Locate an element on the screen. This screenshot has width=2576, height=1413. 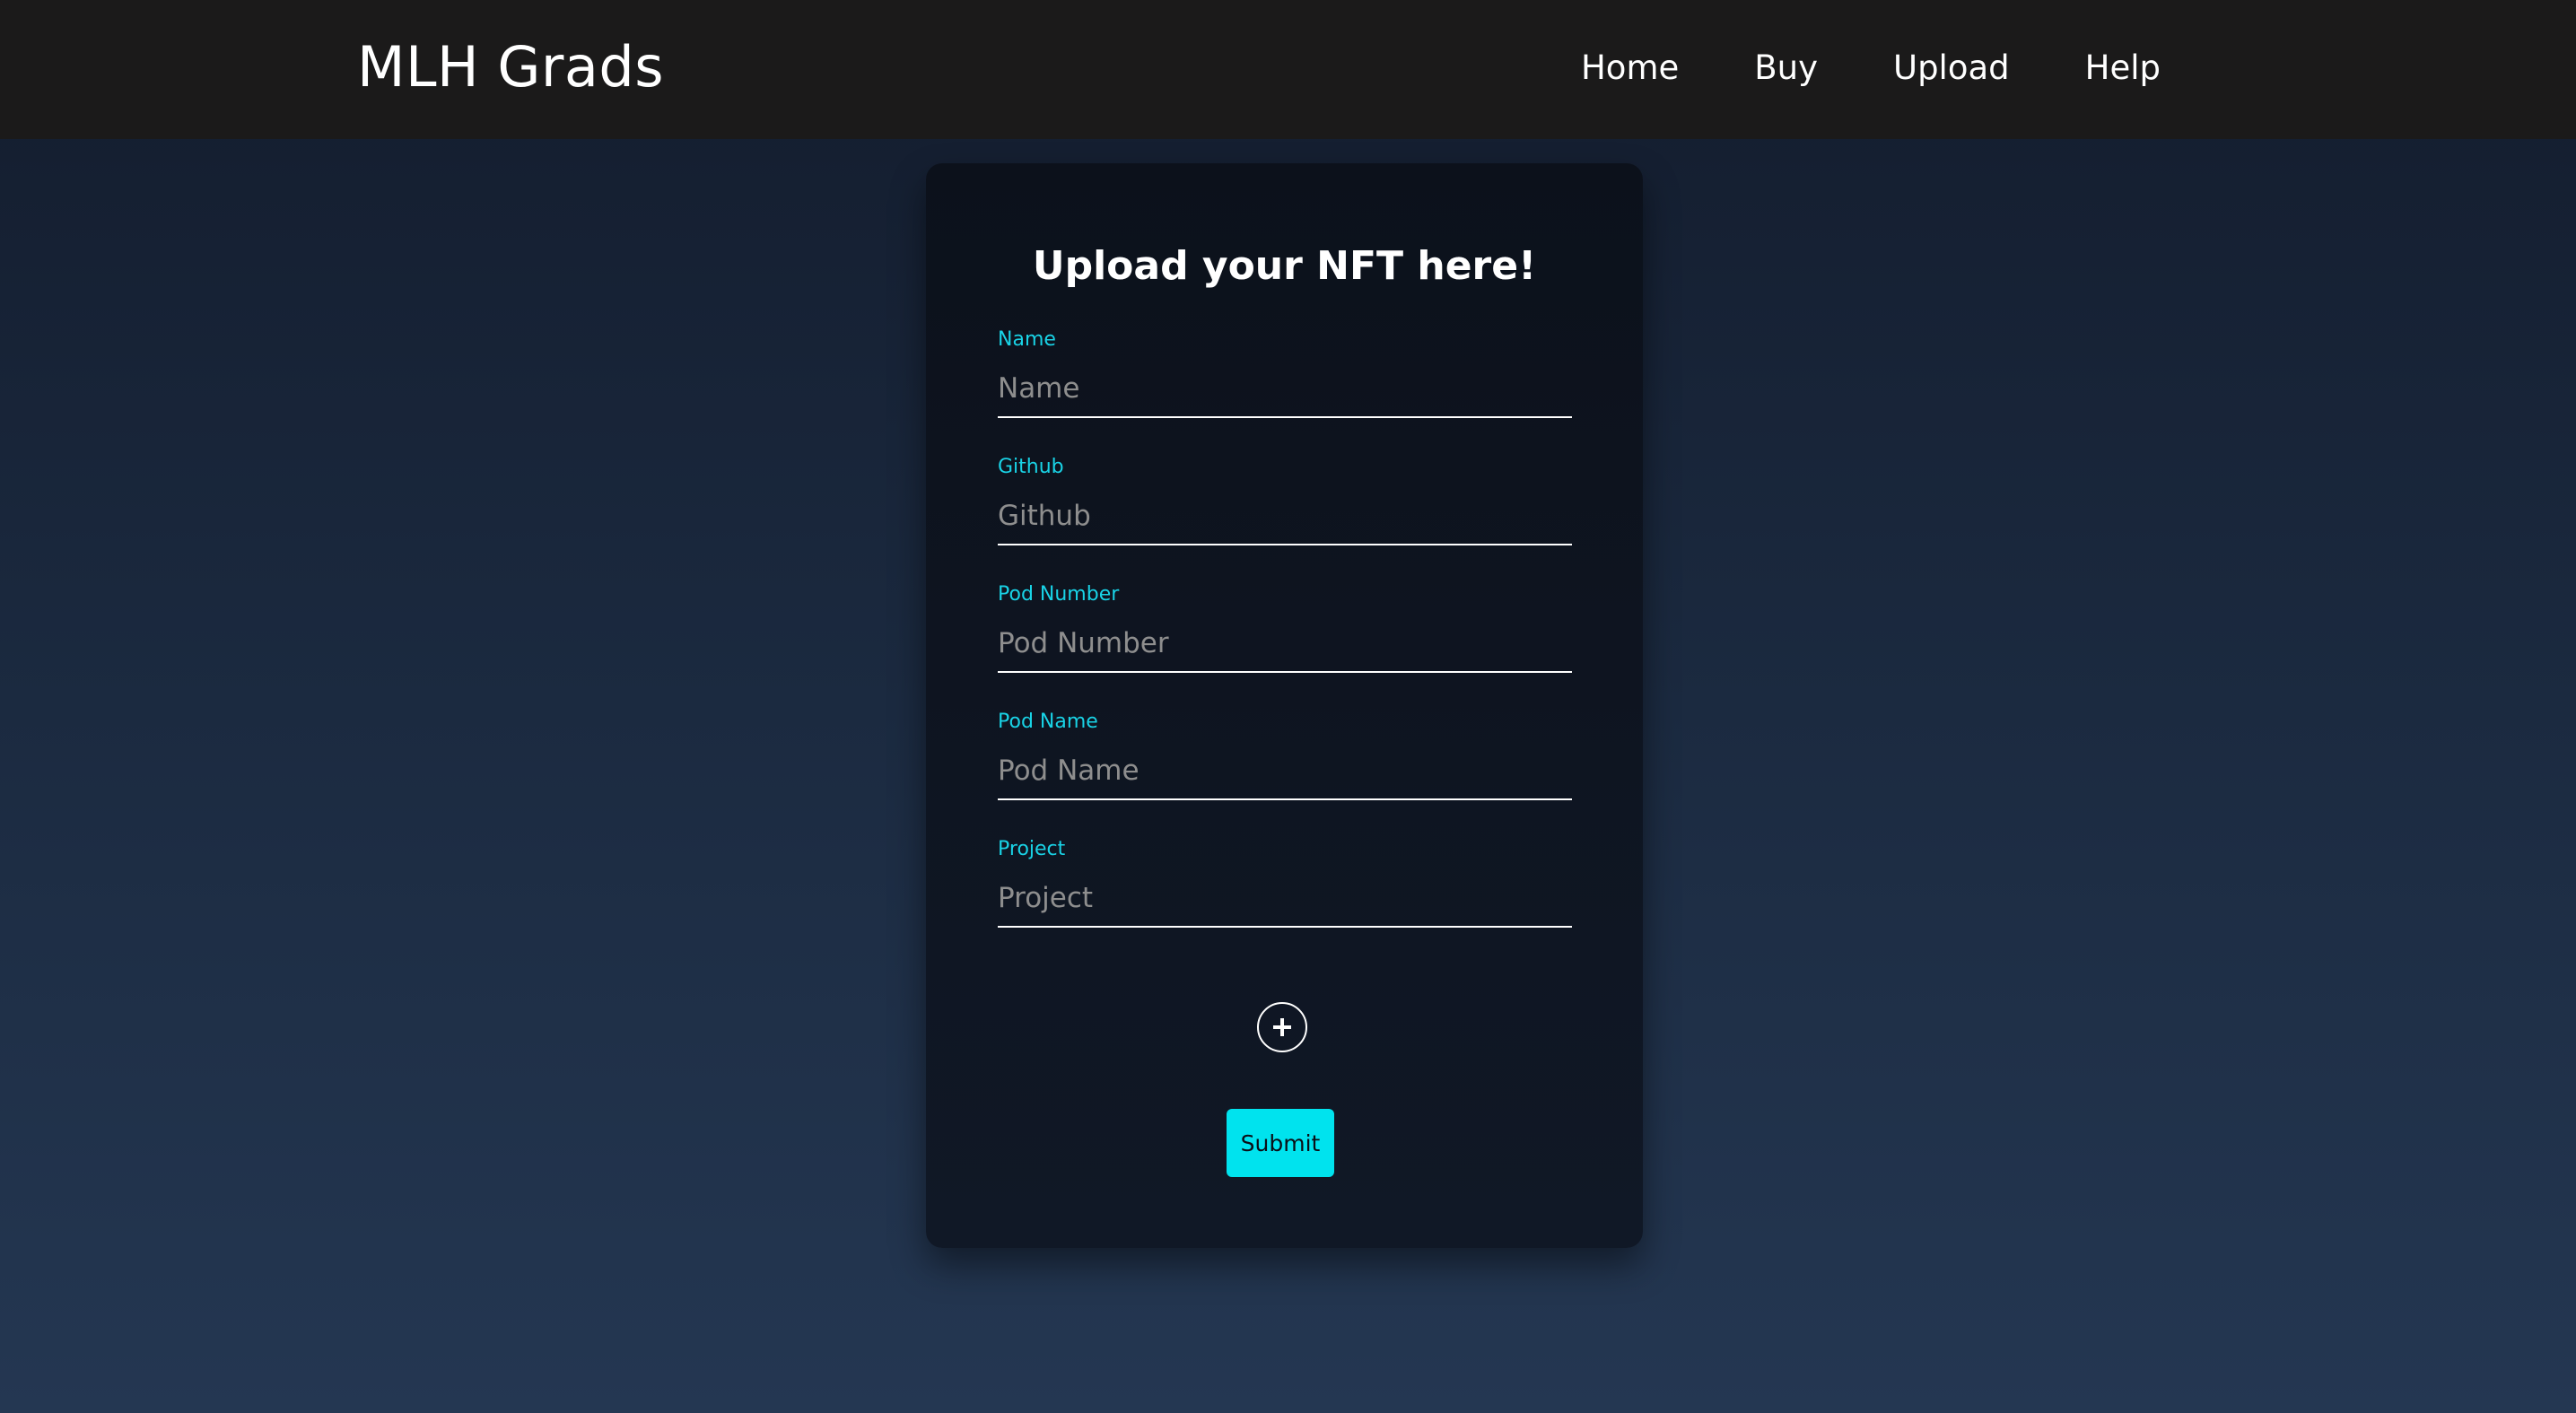
pod-name-input is located at coordinates (1285, 771).